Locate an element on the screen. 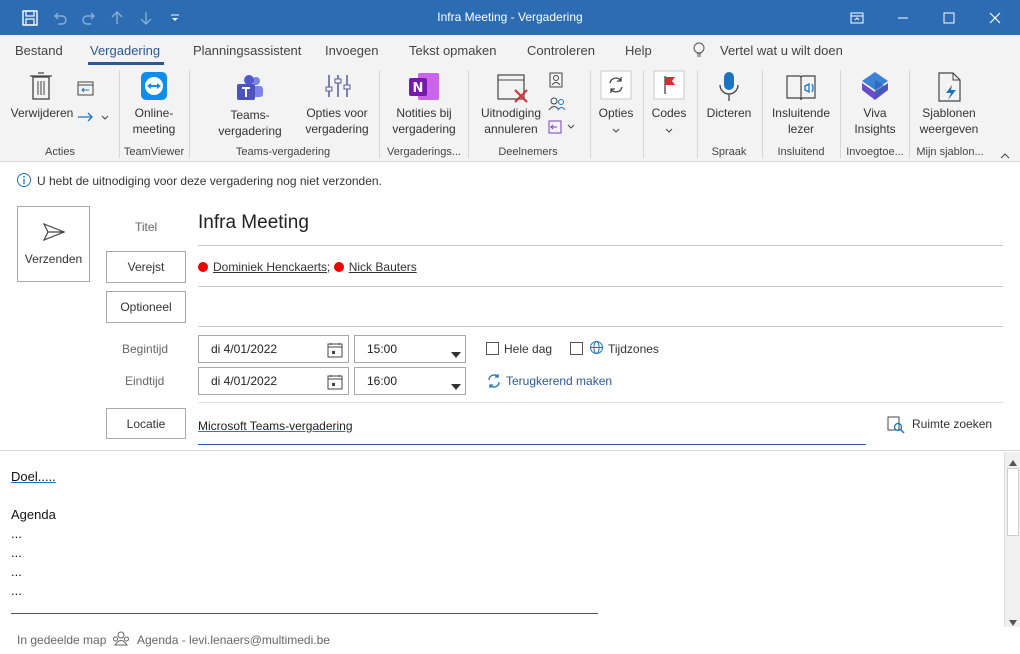 This screenshot has width=1020, height=654. title-input: Infra Meeting is located at coordinates (253, 223).